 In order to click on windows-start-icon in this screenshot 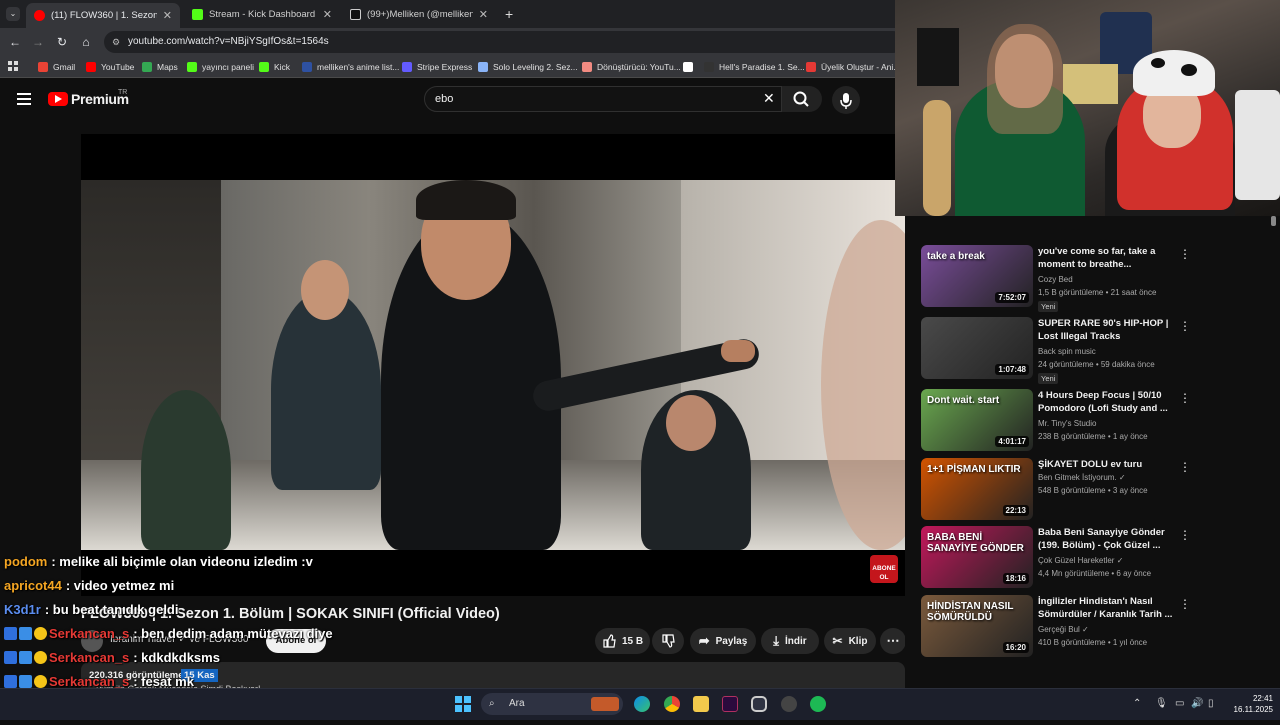, I will do `click(463, 704)`.